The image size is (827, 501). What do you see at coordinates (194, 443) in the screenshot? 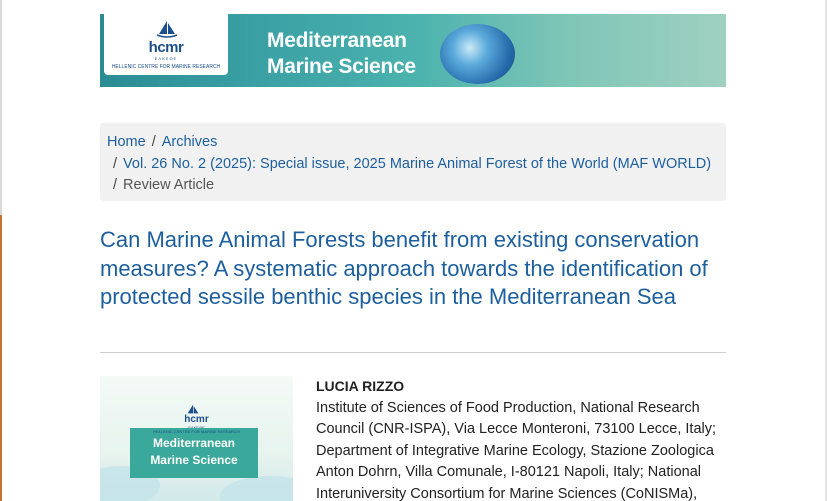
I see `cover-title-line1: Mediterranean` at bounding box center [194, 443].